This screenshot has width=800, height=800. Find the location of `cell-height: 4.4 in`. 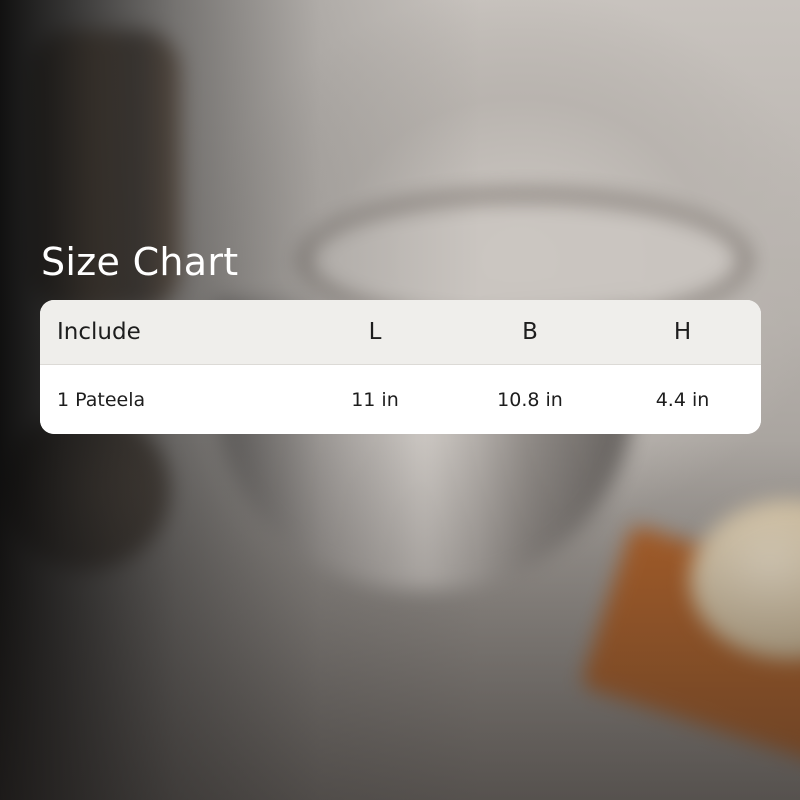

cell-height: 4.4 in is located at coordinates (682, 399).